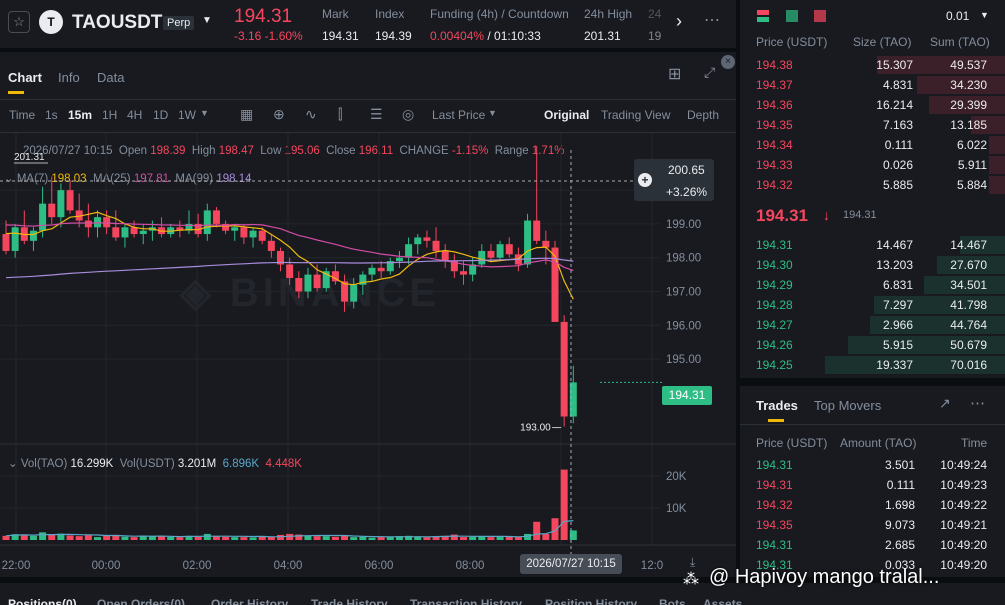  I want to click on ob-bid-row: 194.25 19.337 70.016, so click(873, 365).